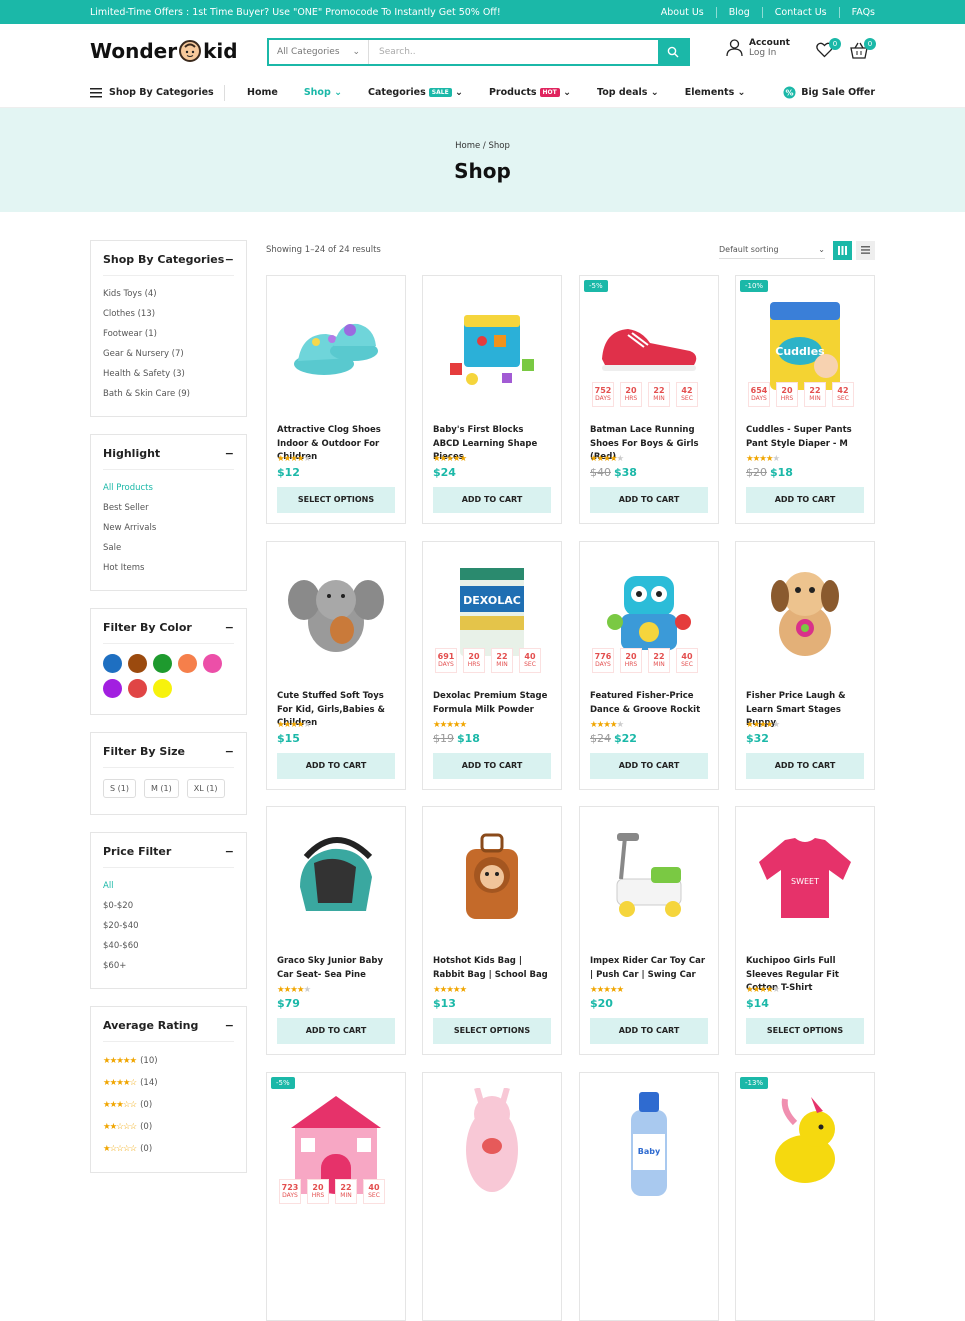  I want to click on grid-view-button, so click(842, 250).